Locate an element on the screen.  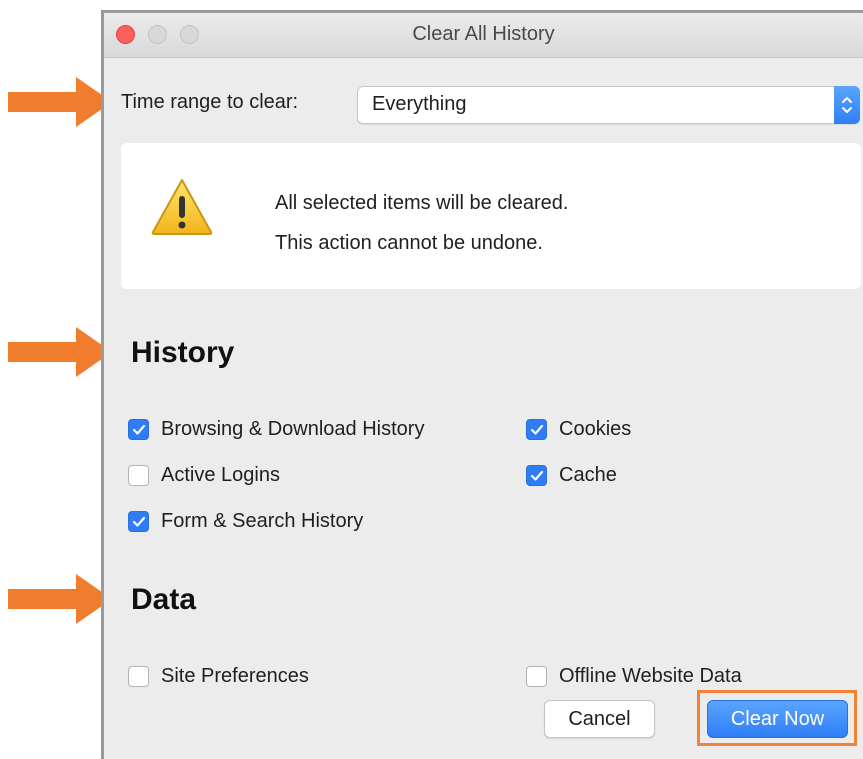
checkbox-browsing-download-history: Browsing & Download History is located at coordinates (276, 429).